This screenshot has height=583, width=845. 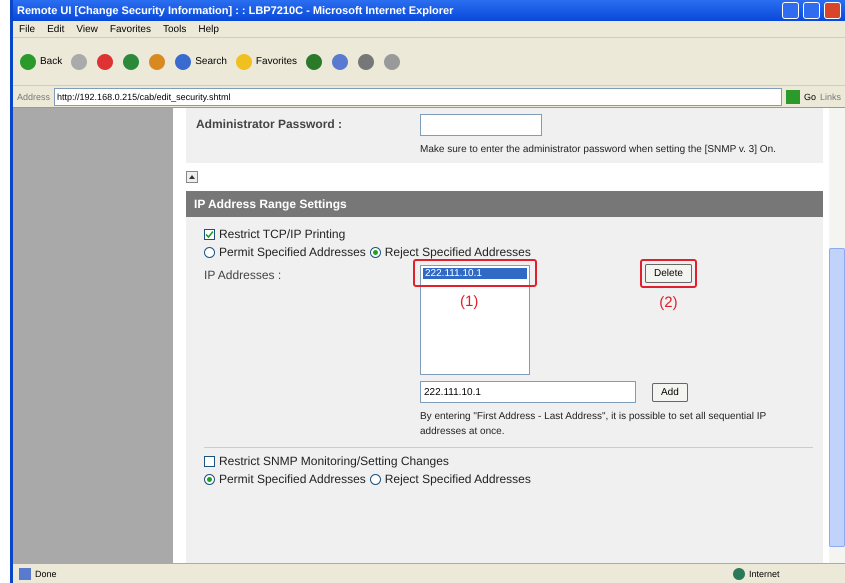 What do you see at coordinates (87, 29) in the screenshot?
I see `menu-item: View` at bounding box center [87, 29].